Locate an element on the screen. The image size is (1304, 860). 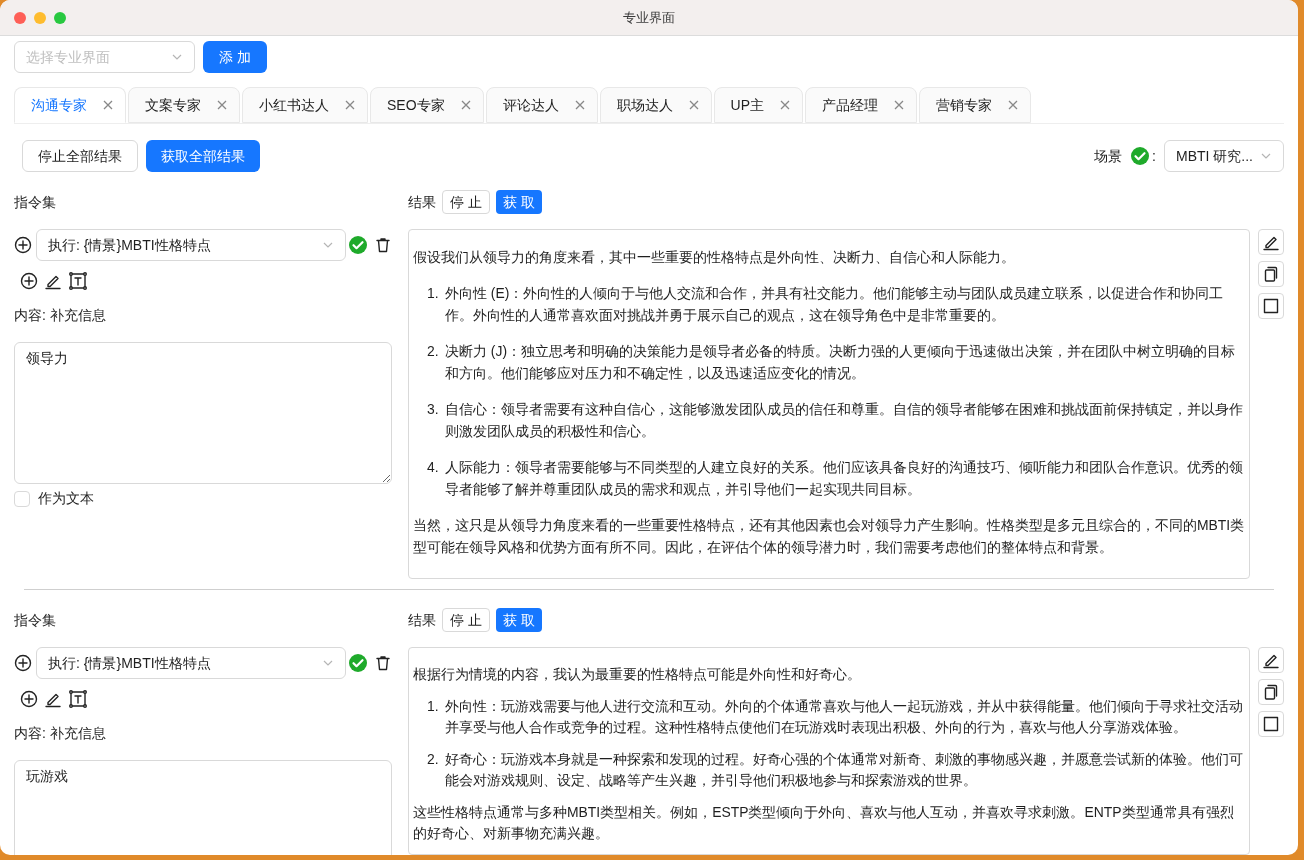
tab: 营销专家 is located at coordinates (975, 105).